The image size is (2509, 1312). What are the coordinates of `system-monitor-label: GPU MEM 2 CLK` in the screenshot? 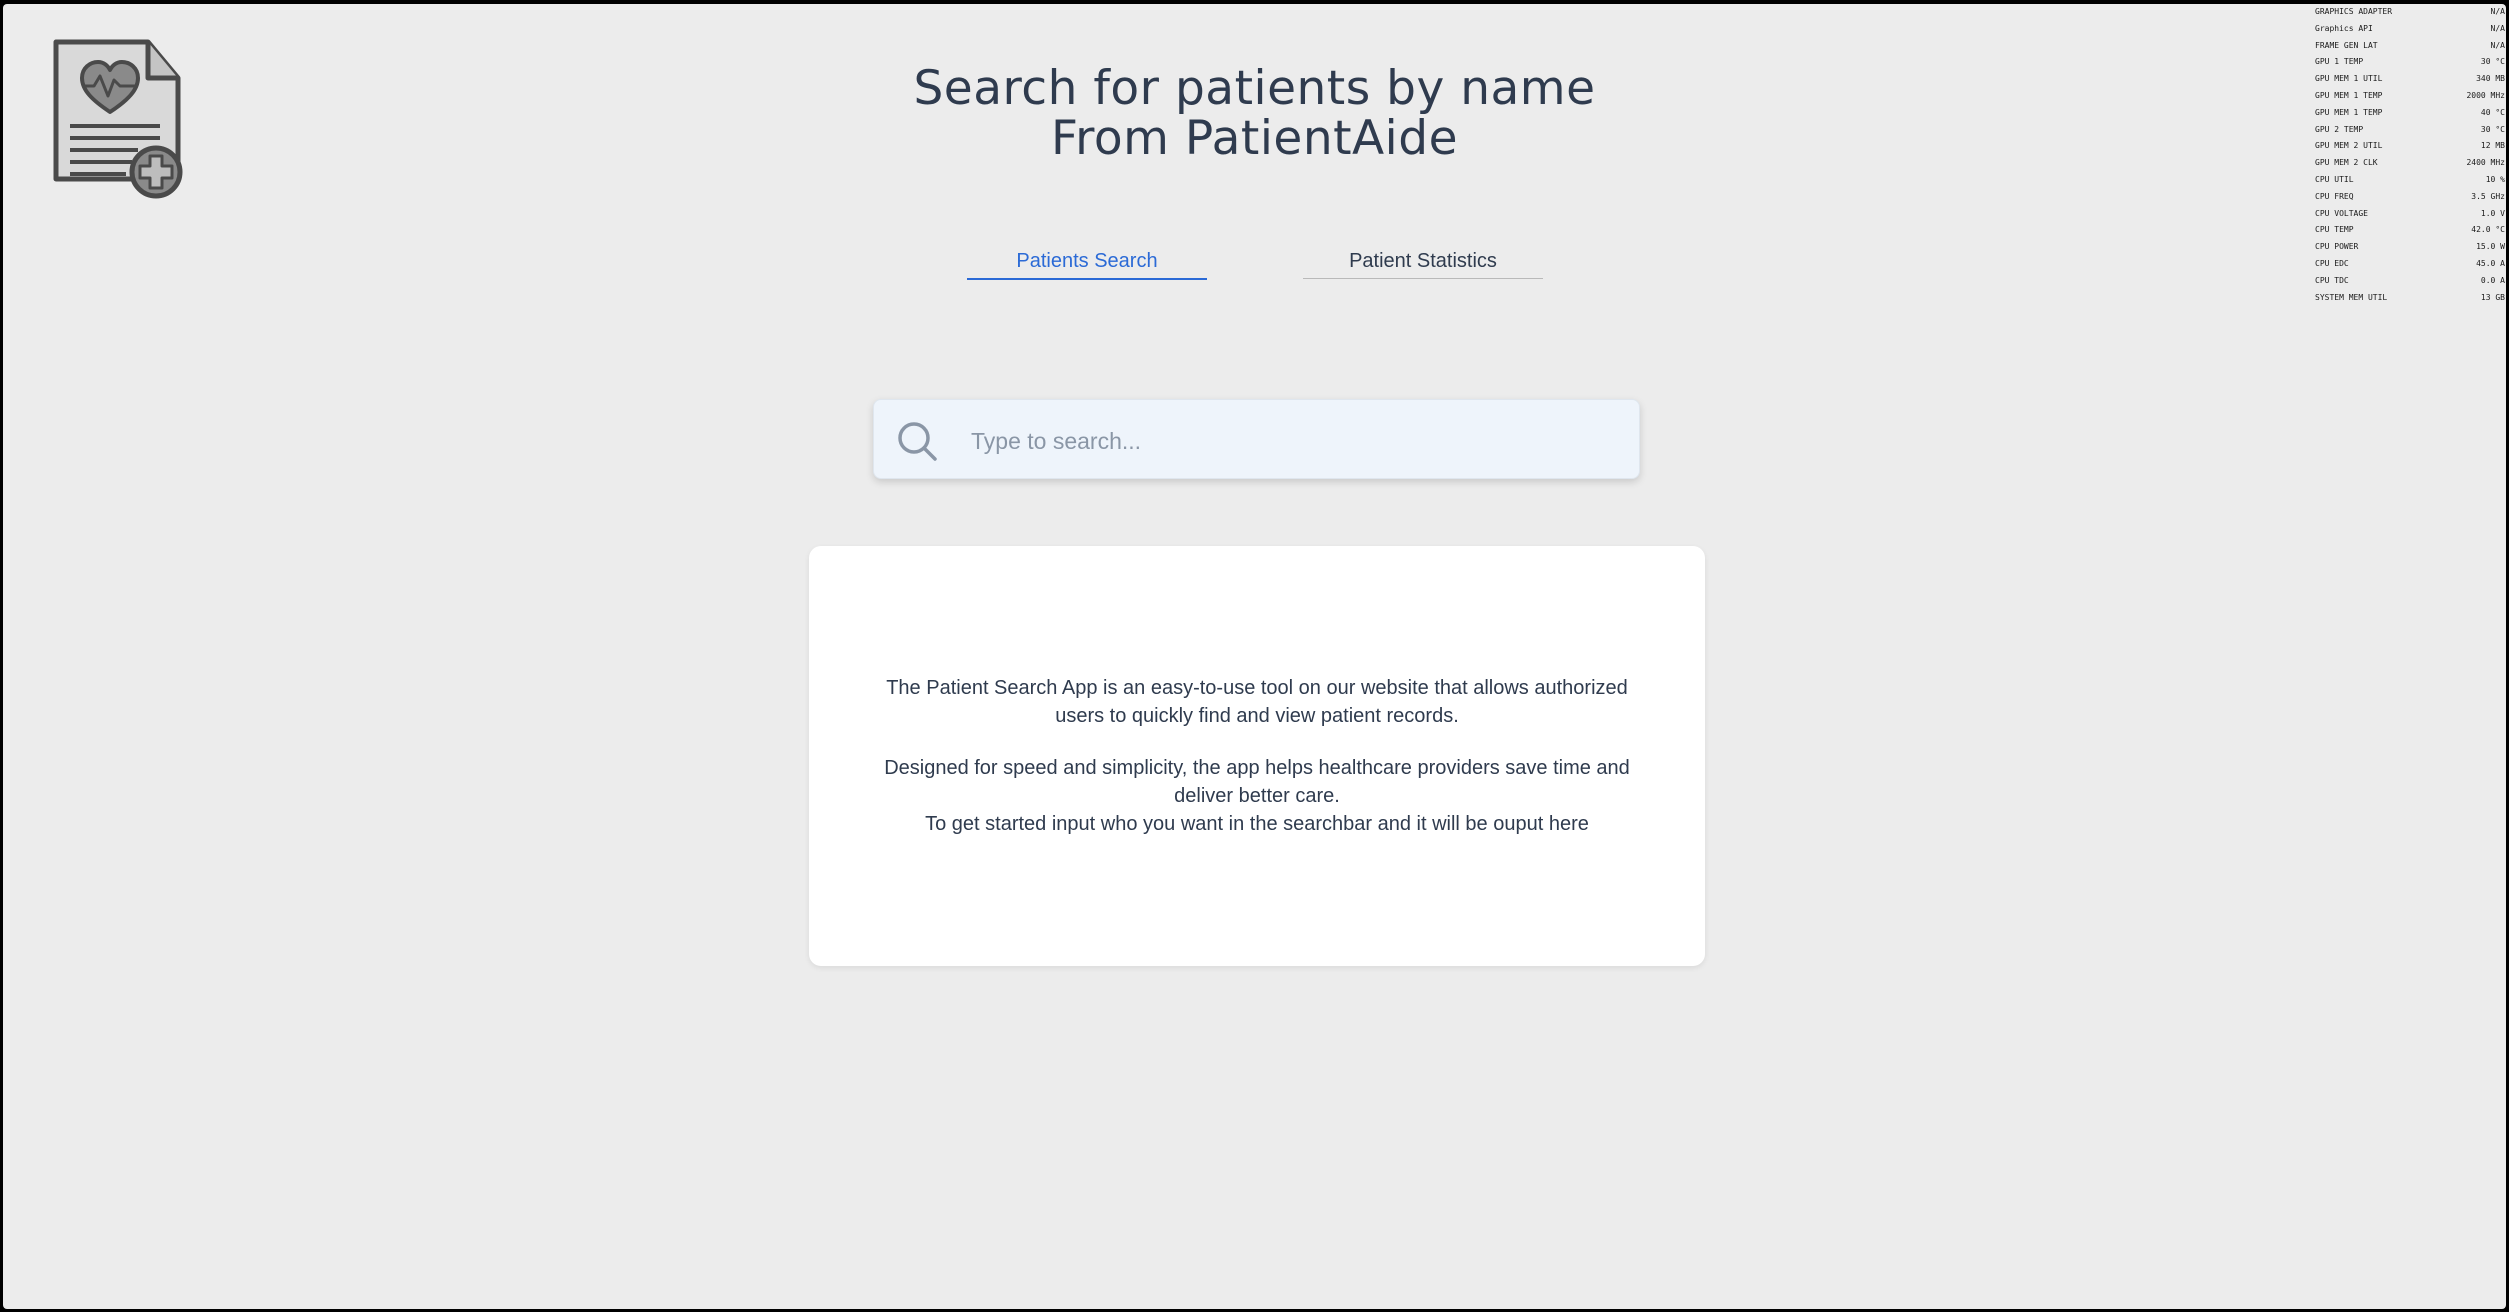 It's located at (2346, 163).